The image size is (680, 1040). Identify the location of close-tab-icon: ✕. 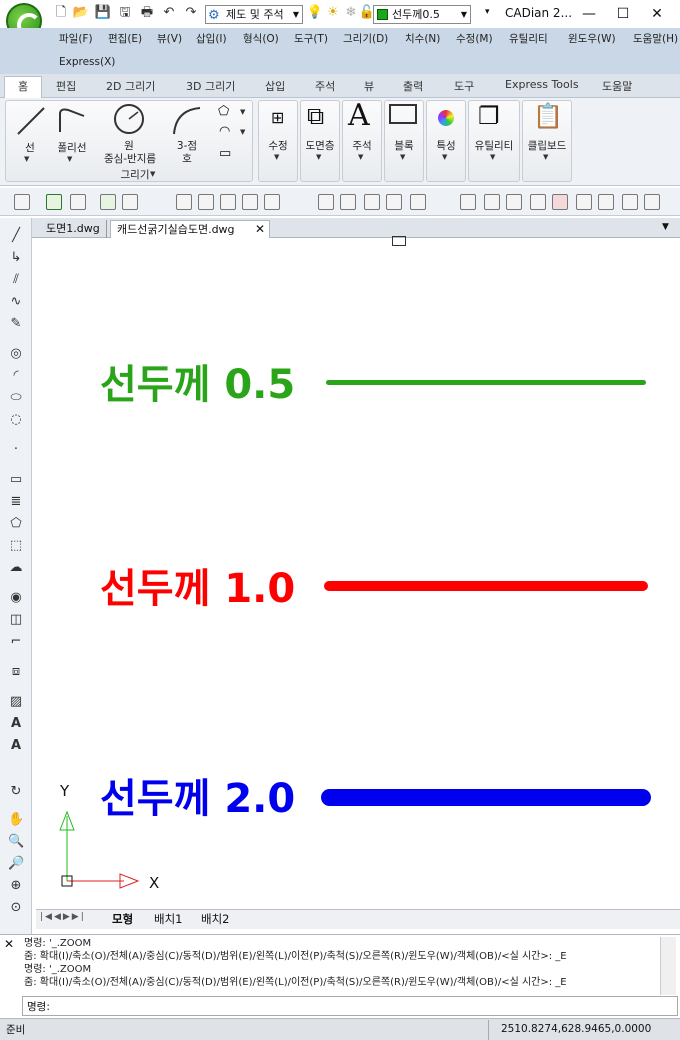
(260, 229).